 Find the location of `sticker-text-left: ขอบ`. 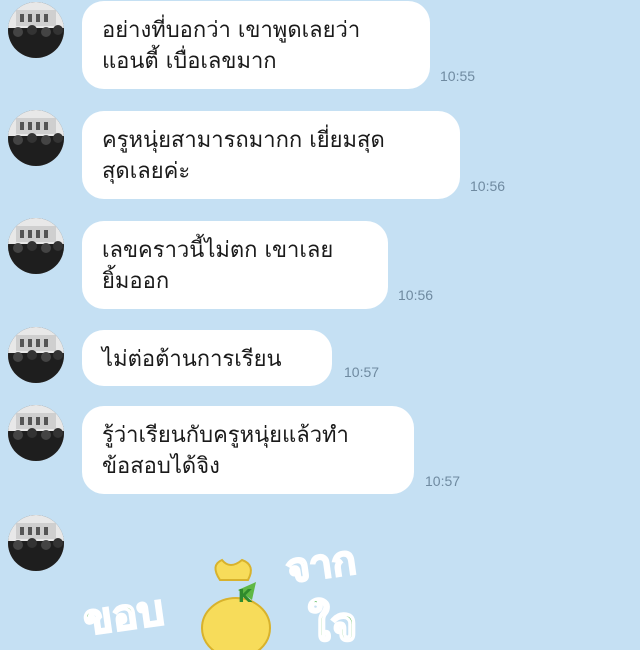

sticker-text-left: ขอบ is located at coordinates (123, 615).